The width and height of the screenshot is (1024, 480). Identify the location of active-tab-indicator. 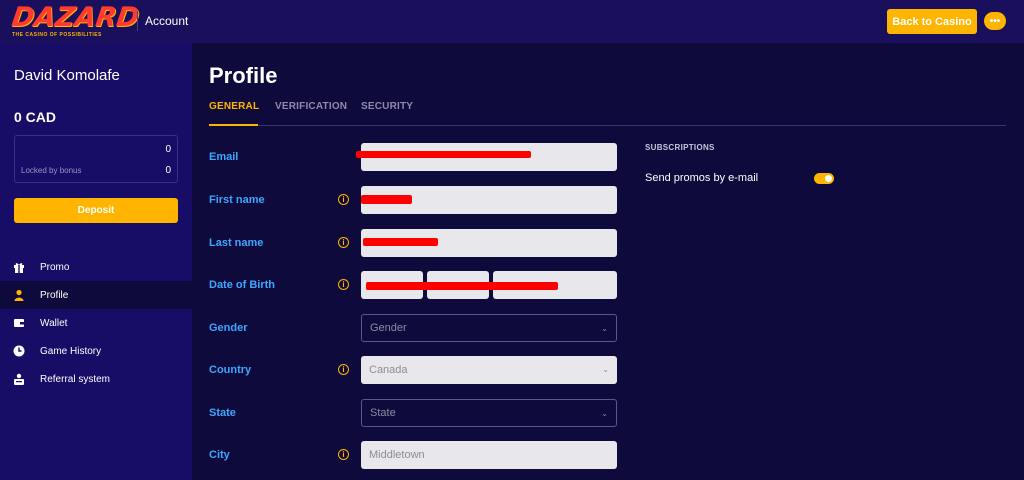
(233, 125).